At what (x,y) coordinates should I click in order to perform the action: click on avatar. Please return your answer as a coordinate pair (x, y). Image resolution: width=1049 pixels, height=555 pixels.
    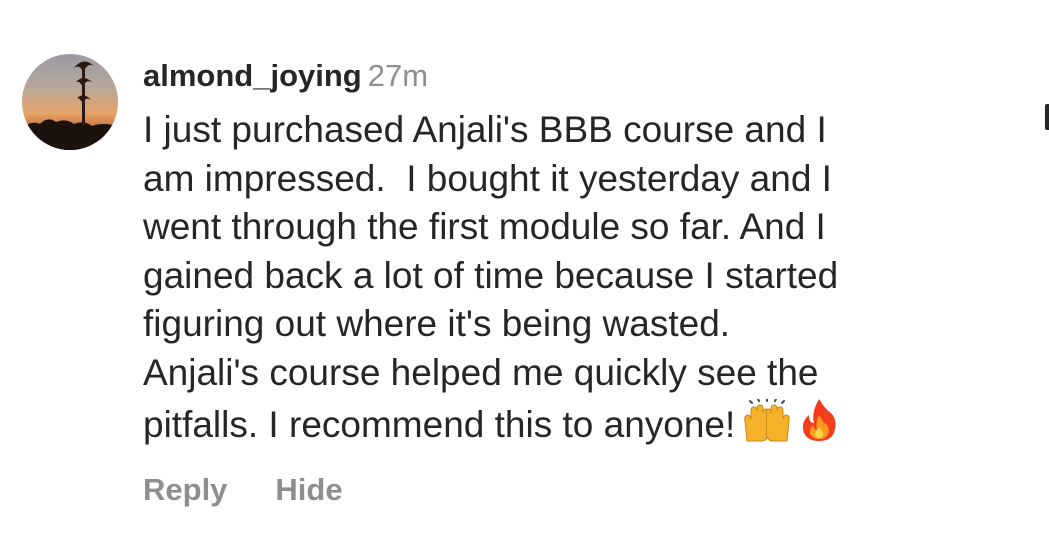
    Looking at the image, I should click on (70, 102).